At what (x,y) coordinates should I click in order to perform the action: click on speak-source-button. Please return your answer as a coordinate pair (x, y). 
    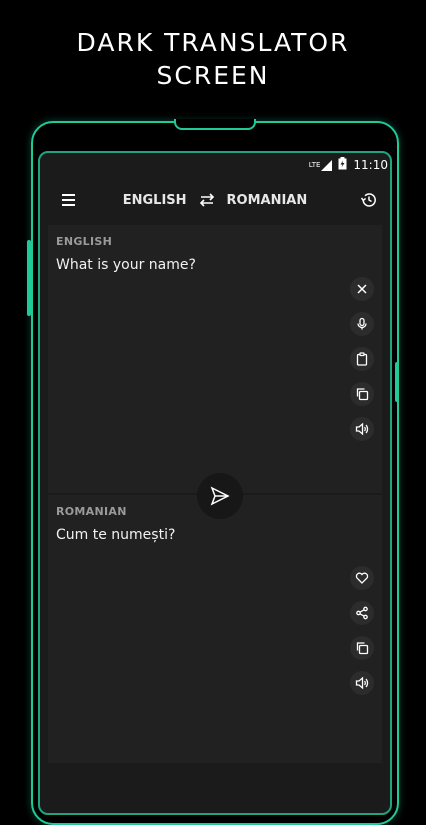
    Looking at the image, I should click on (362, 429).